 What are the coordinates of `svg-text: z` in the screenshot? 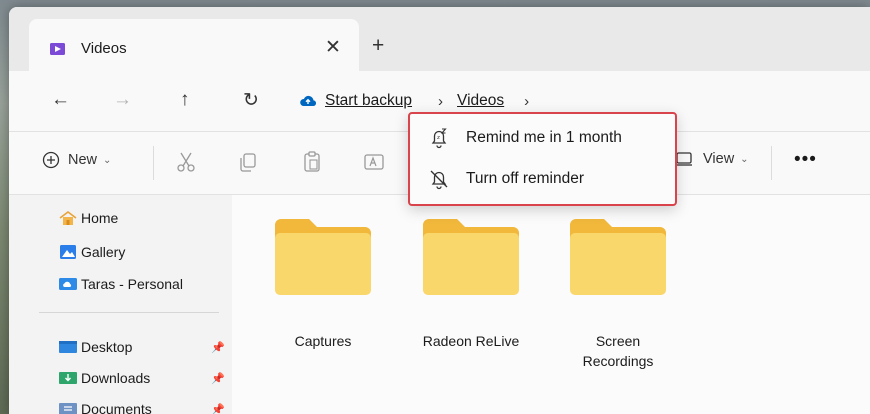 It's located at (438, 138).